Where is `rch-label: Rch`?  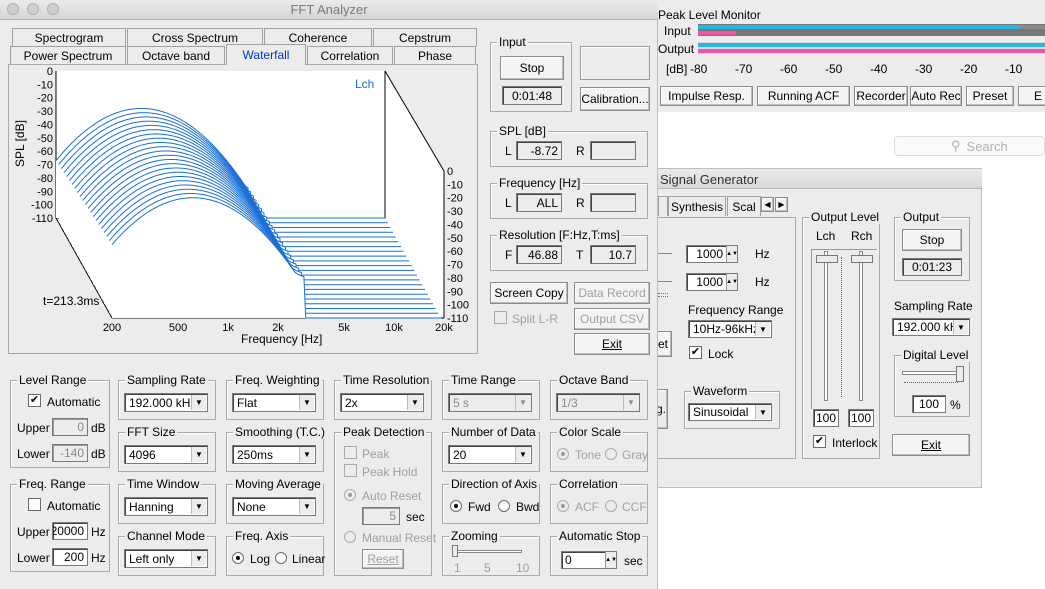 rch-label: Rch is located at coordinates (862, 236).